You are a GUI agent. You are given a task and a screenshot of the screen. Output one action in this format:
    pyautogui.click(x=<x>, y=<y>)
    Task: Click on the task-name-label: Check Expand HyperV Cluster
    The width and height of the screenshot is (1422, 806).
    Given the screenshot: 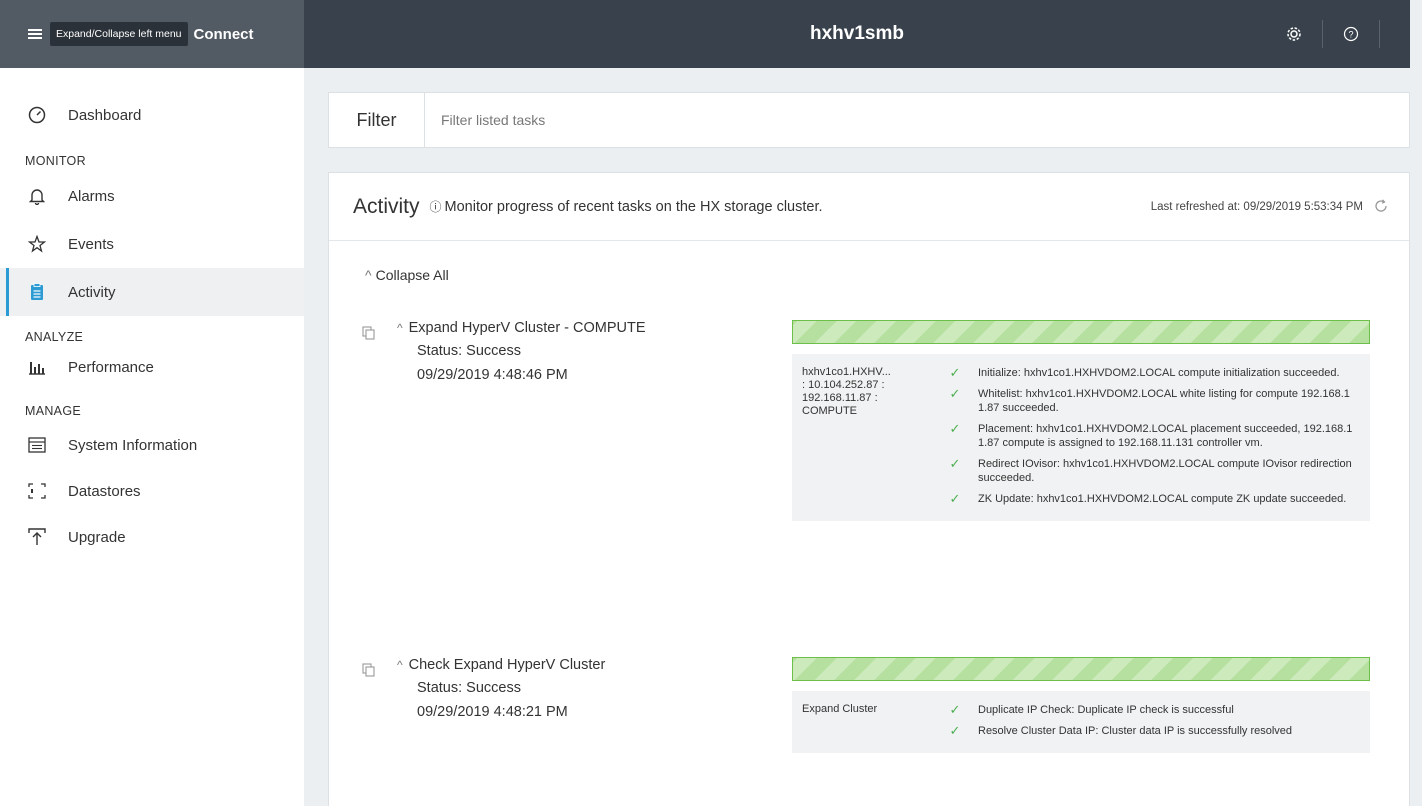 What is the action you would take?
    pyautogui.click(x=507, y=665)
    